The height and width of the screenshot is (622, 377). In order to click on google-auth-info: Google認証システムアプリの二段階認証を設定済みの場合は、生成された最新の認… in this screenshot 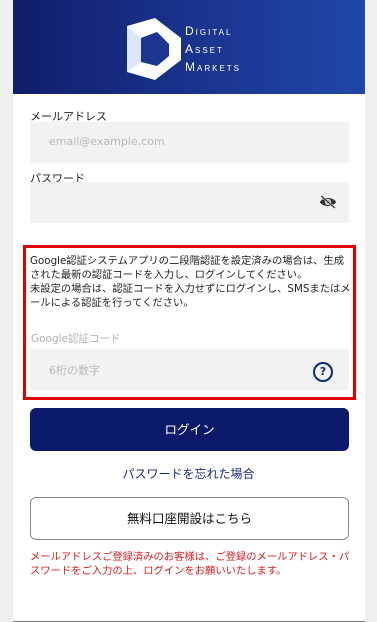, I will do `click(190, 282)`.